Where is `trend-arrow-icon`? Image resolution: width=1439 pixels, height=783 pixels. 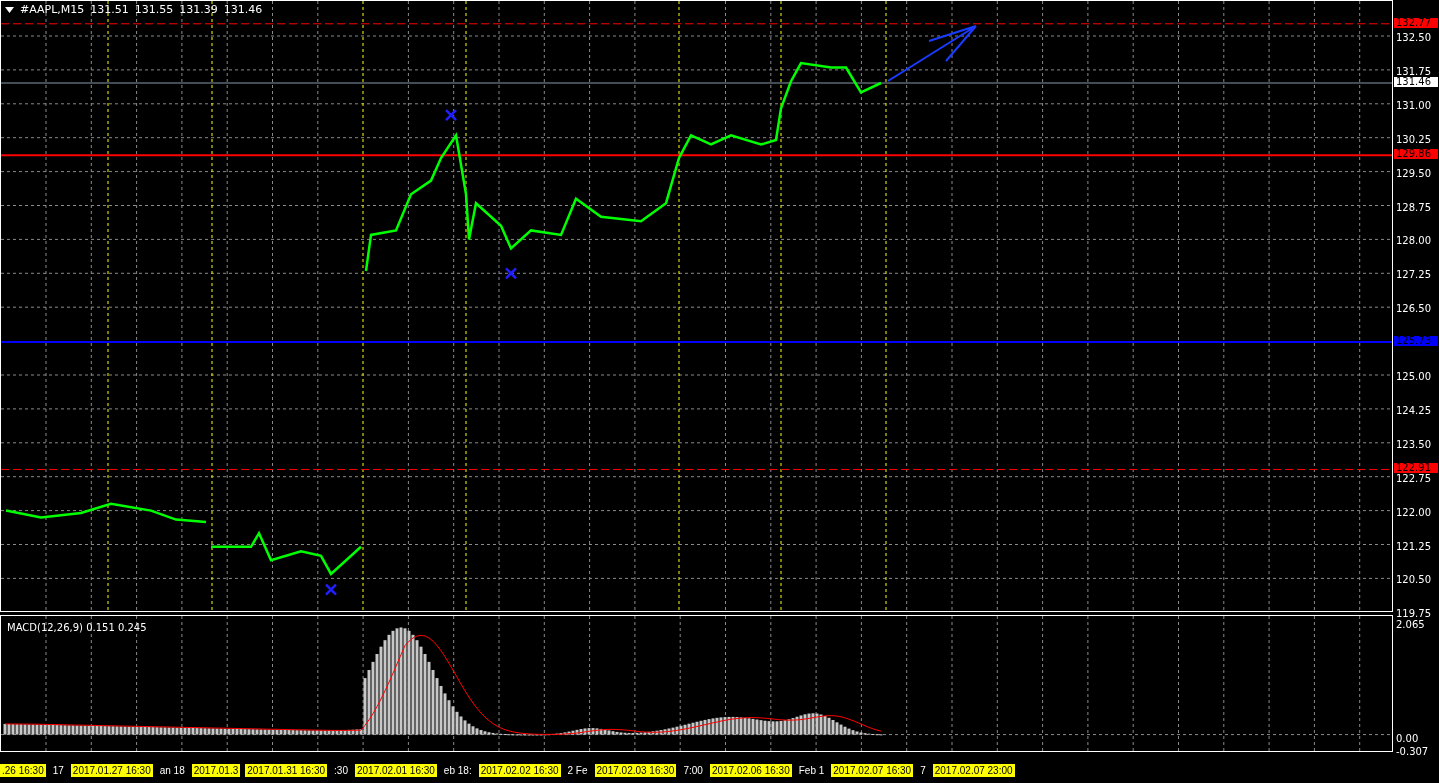 trend-arrow-icon is located at coordinates (932, 53).